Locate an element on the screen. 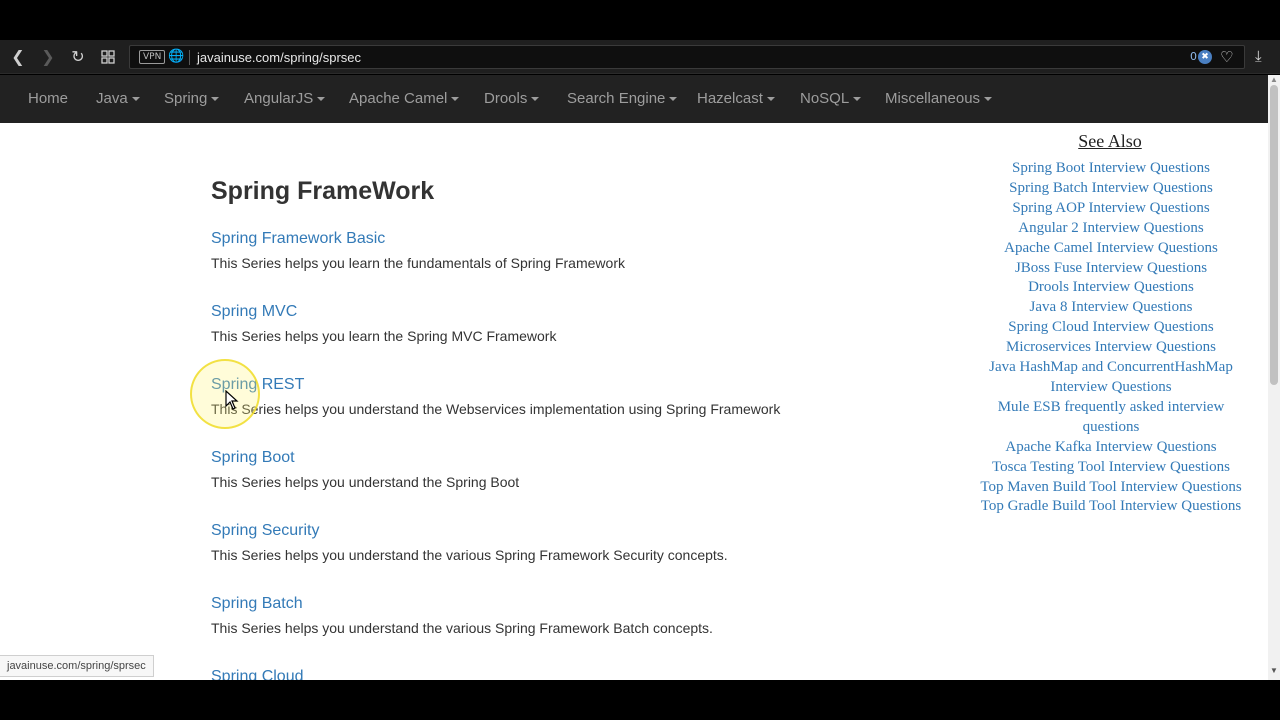 The image size is (1280, 720). see-also-link: Spring Batch Interview Questions is located at coordinates (1111, 189).